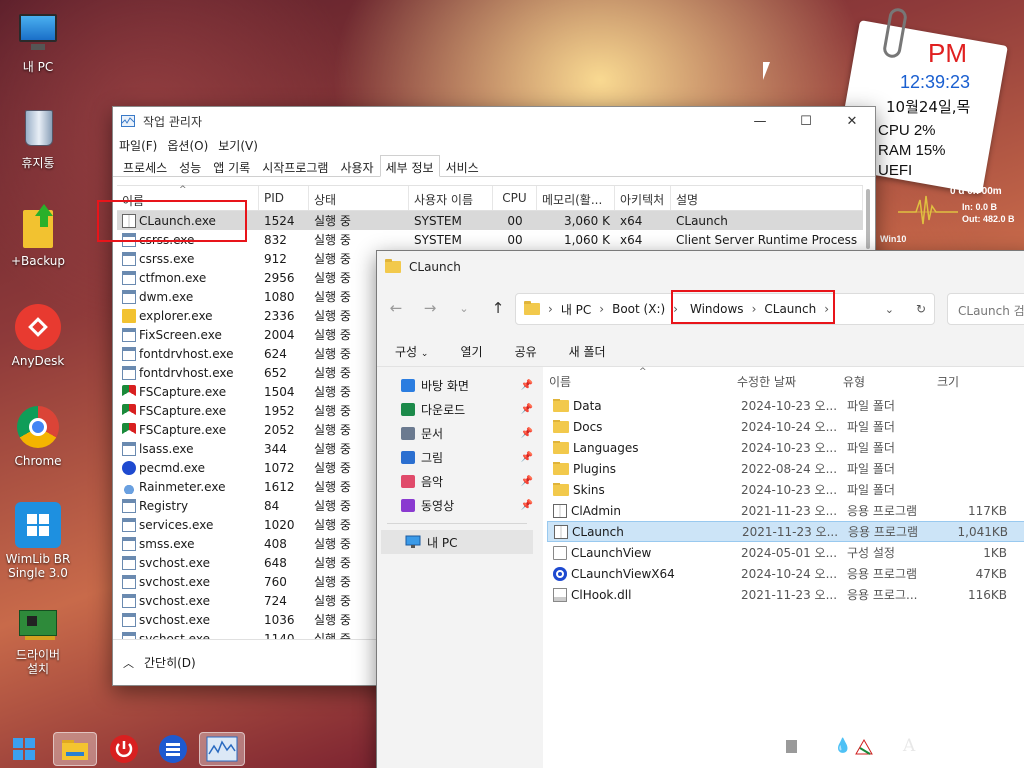  What do you see at coordinates (38, 138) in the screenshot?
I see `desktop-icon-recycle-bin: 휴지통` at bounding box center [38, 138].